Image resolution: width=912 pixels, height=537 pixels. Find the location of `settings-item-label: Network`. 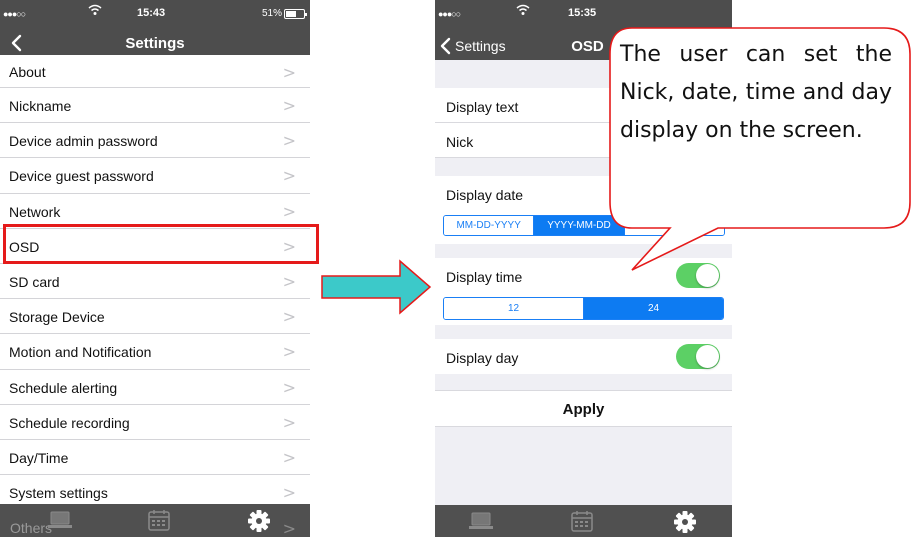

settings-item-label: Network is located at coordinates (35, 211).